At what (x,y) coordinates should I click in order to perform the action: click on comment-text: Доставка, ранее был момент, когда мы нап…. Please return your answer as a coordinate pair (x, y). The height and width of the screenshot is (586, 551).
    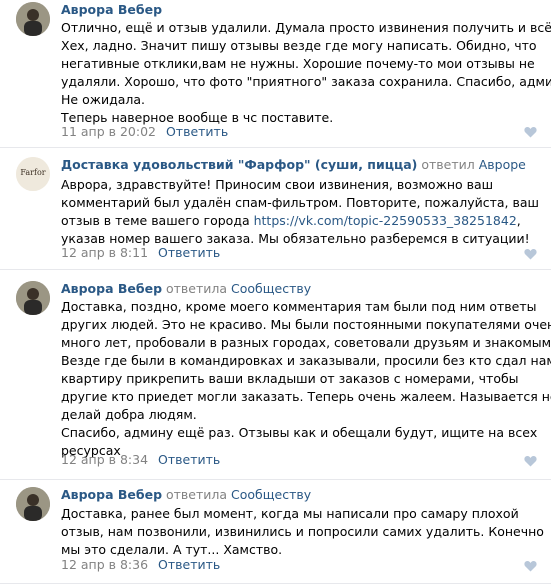
    Looking at the image, I should click on (302, 531).